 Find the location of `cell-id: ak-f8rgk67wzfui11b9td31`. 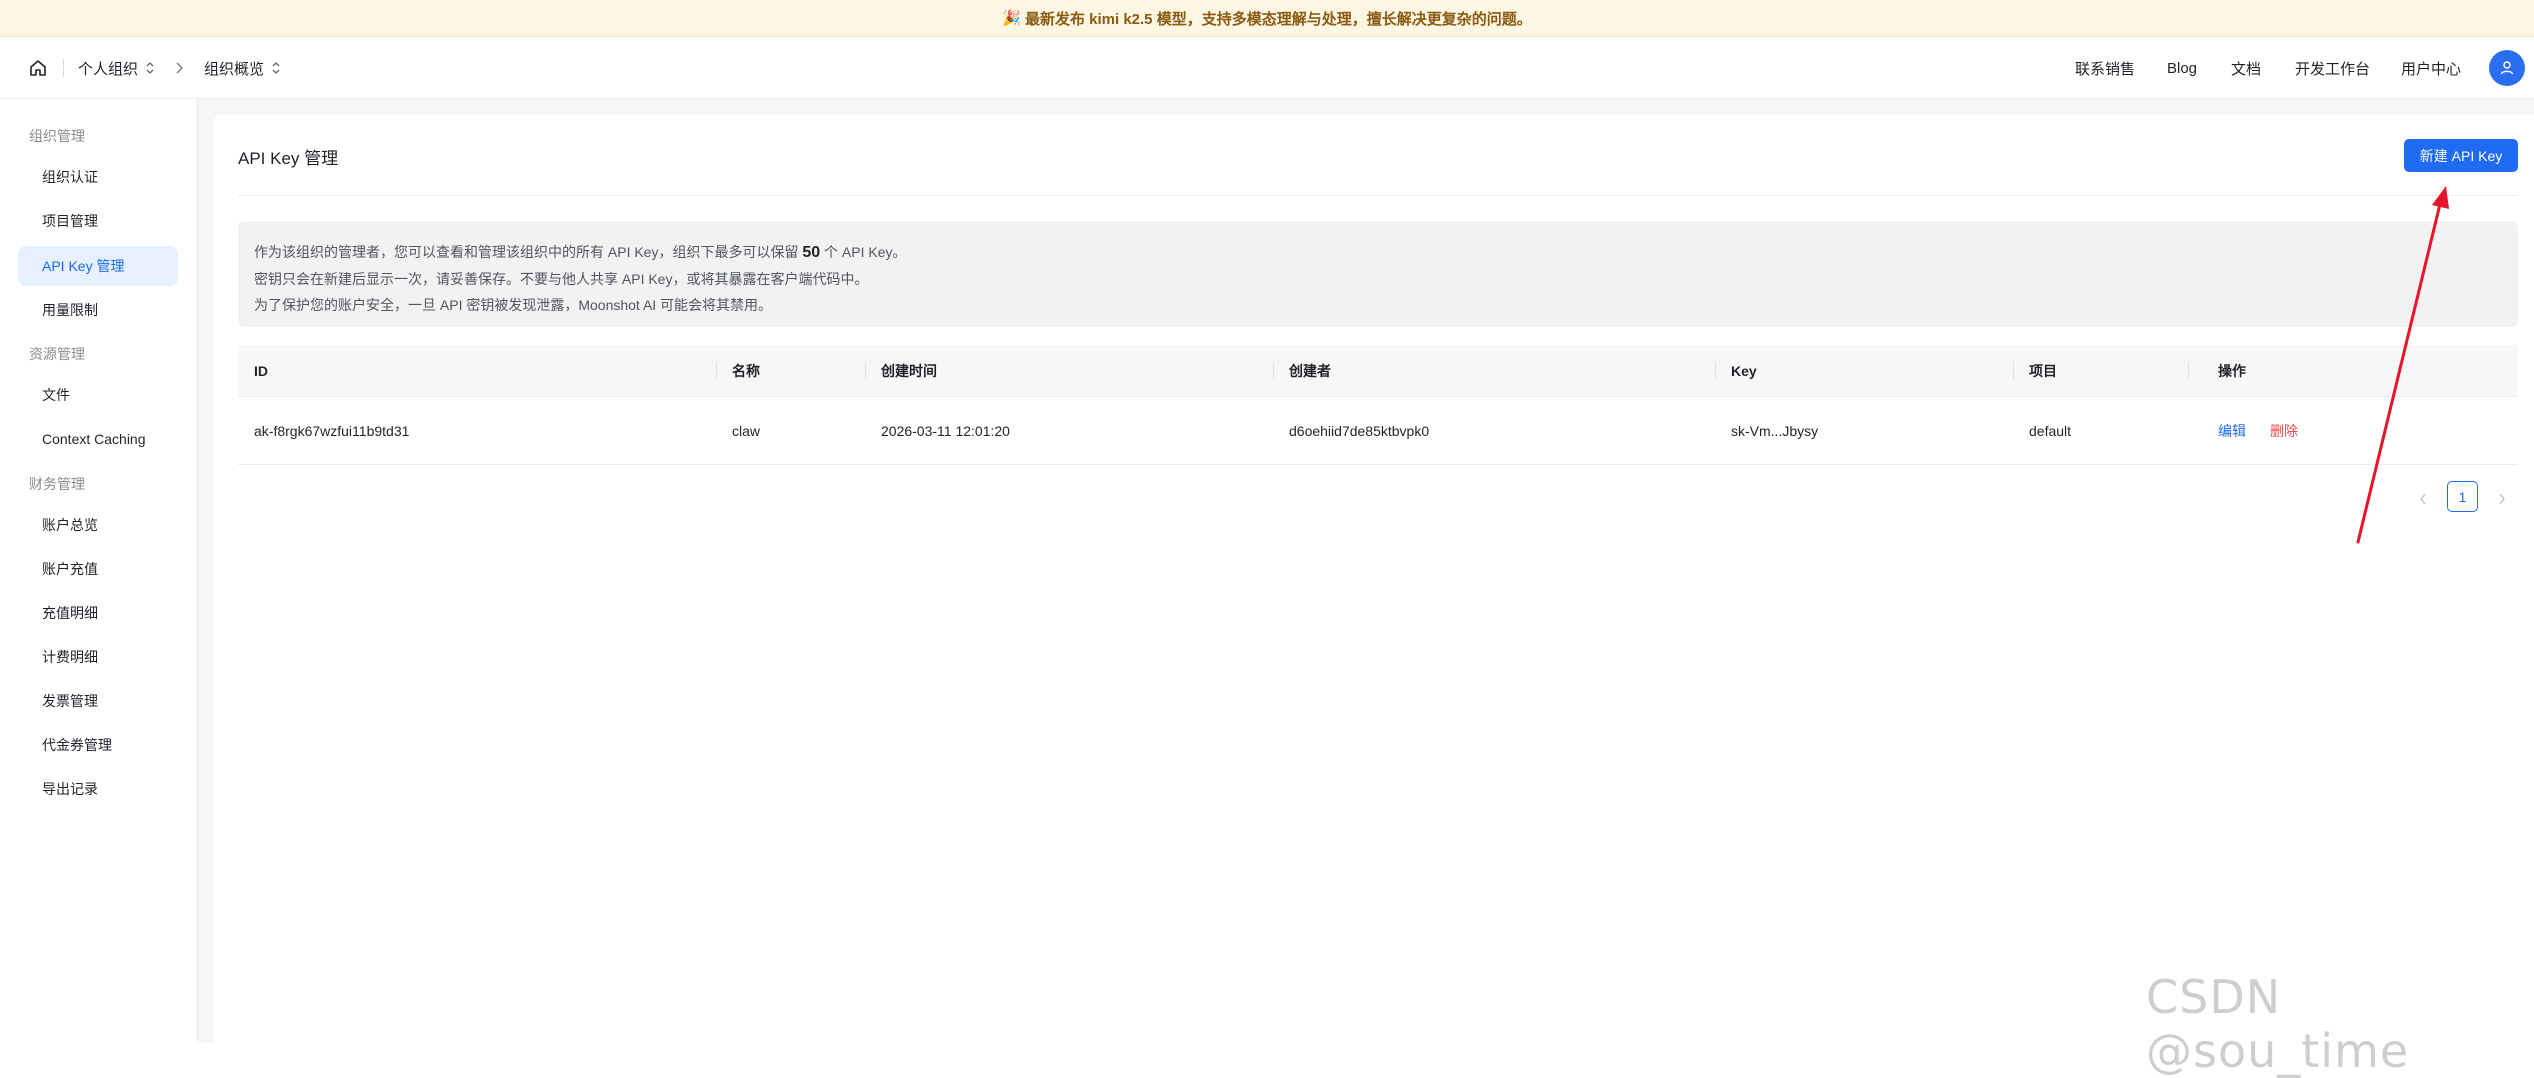

cell-id: ak-f8rgk67wzfui11b9td31 is located at coordinates (332, 431).